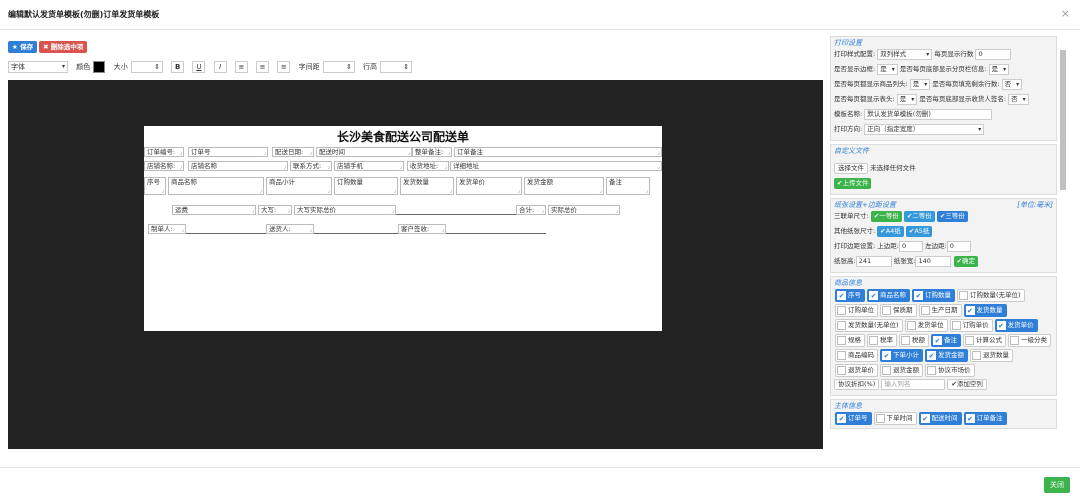 This screenshot has width=1080, height=500. Describe the element at coordinates (228, 152) in the screenshot. I see `order-no-field: 订单号` at that location.